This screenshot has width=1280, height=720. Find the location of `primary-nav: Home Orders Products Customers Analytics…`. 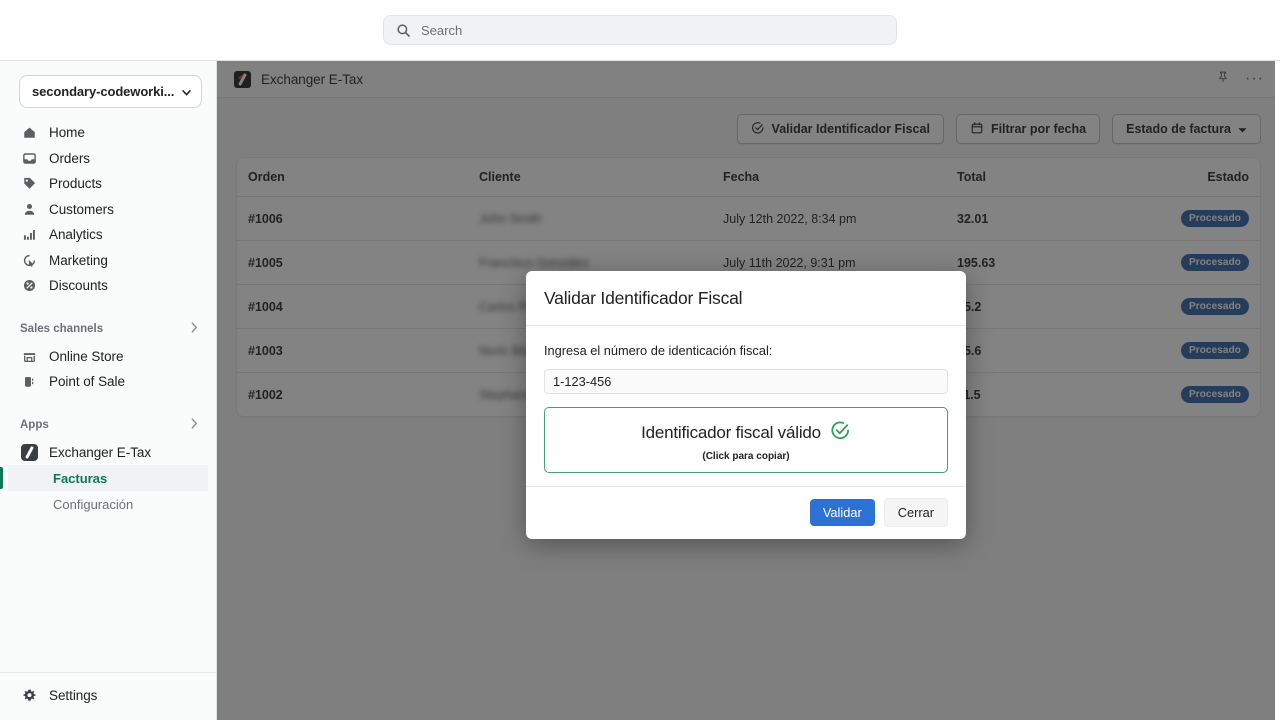

primary-nav: Home Orders Products Customers Analytics… is located at coordinates (108, 318).